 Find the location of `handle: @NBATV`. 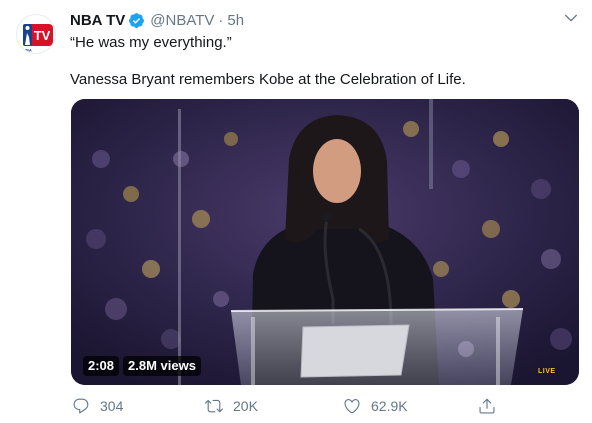

handle: @NBATV is located at coordinates (182, 20).